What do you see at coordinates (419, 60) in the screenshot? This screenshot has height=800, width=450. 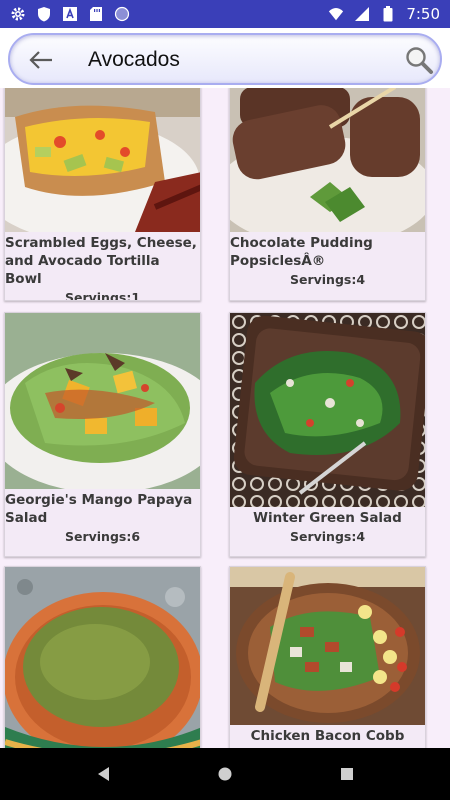 I see `search-icon` at bounding box center [419, 60].